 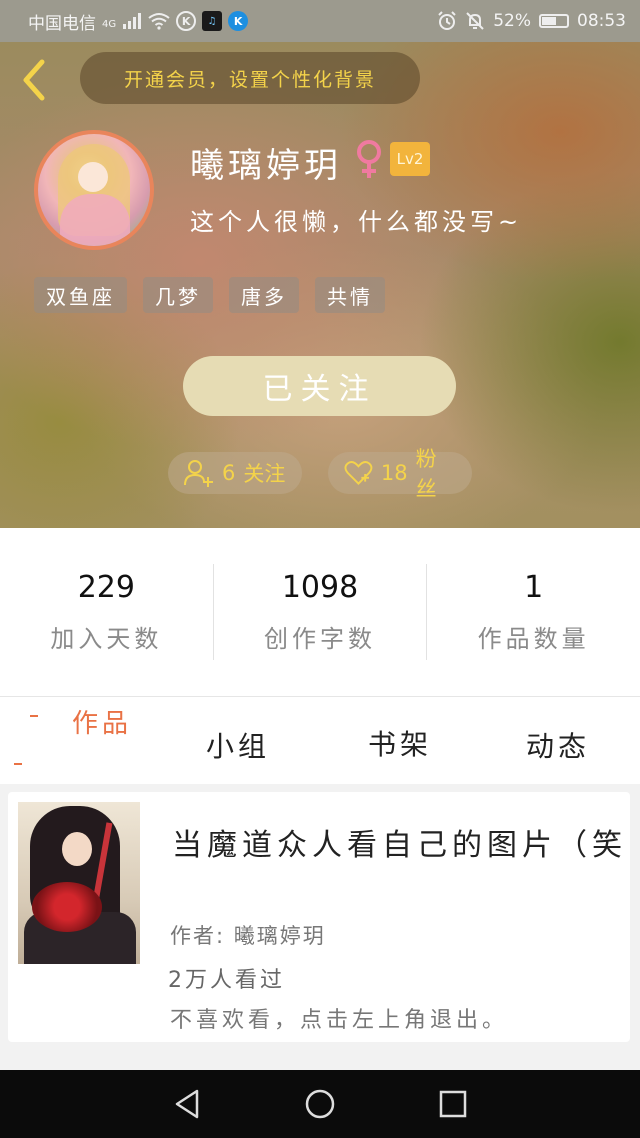 What do you see at coordinates (106, 639) in the screenshot?
I see `stat-label: 加入天数` at bounding box center [106, 639].